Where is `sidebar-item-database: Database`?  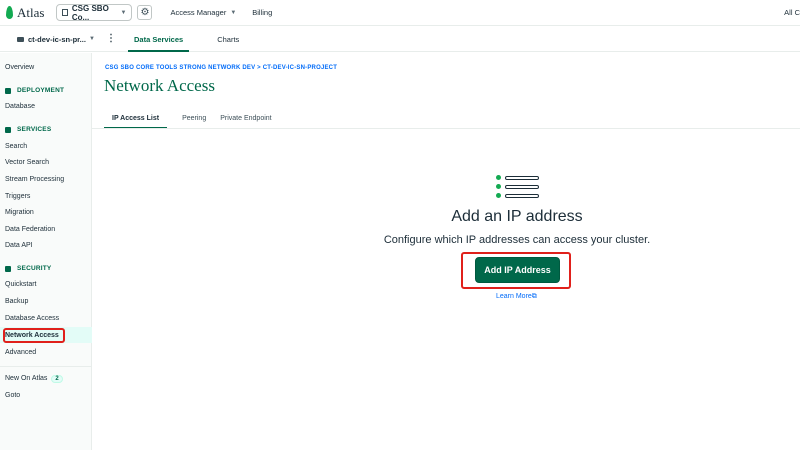
sidebar-item-database: Database is located at coordinates (20, 106).